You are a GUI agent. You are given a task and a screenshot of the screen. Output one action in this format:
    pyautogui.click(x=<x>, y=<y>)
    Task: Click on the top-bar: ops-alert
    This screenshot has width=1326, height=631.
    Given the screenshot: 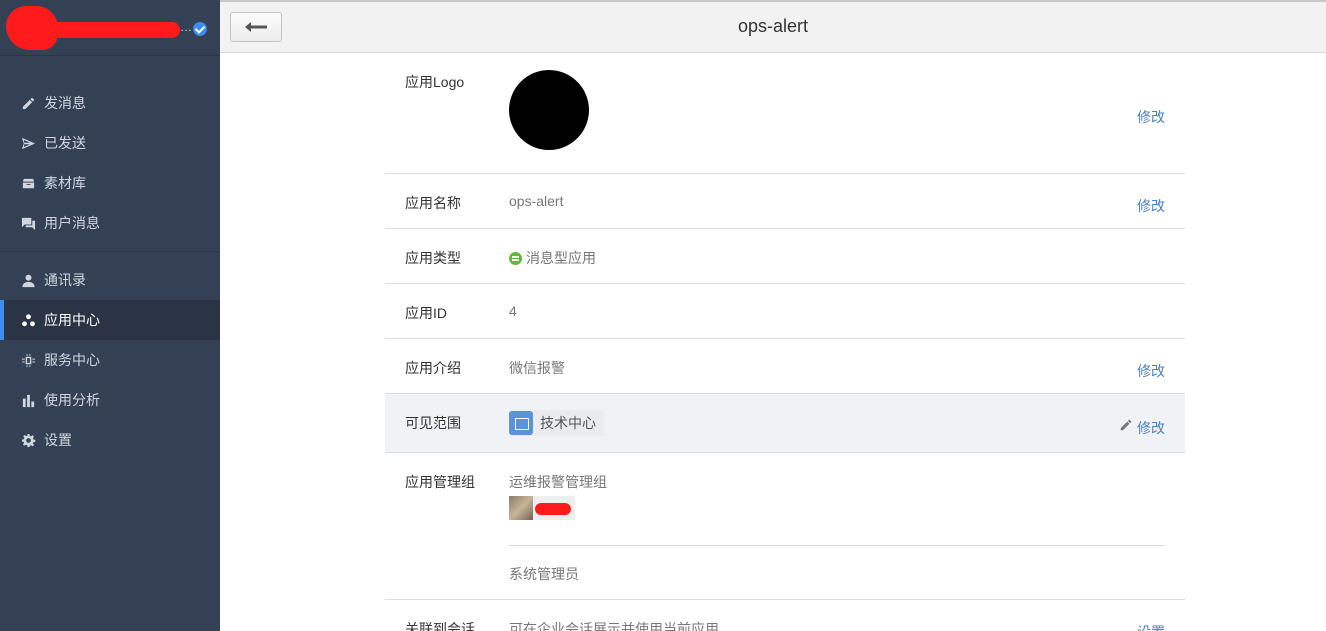 What is the action you would take?
    pyautogui.click(x=773, y=26)
    